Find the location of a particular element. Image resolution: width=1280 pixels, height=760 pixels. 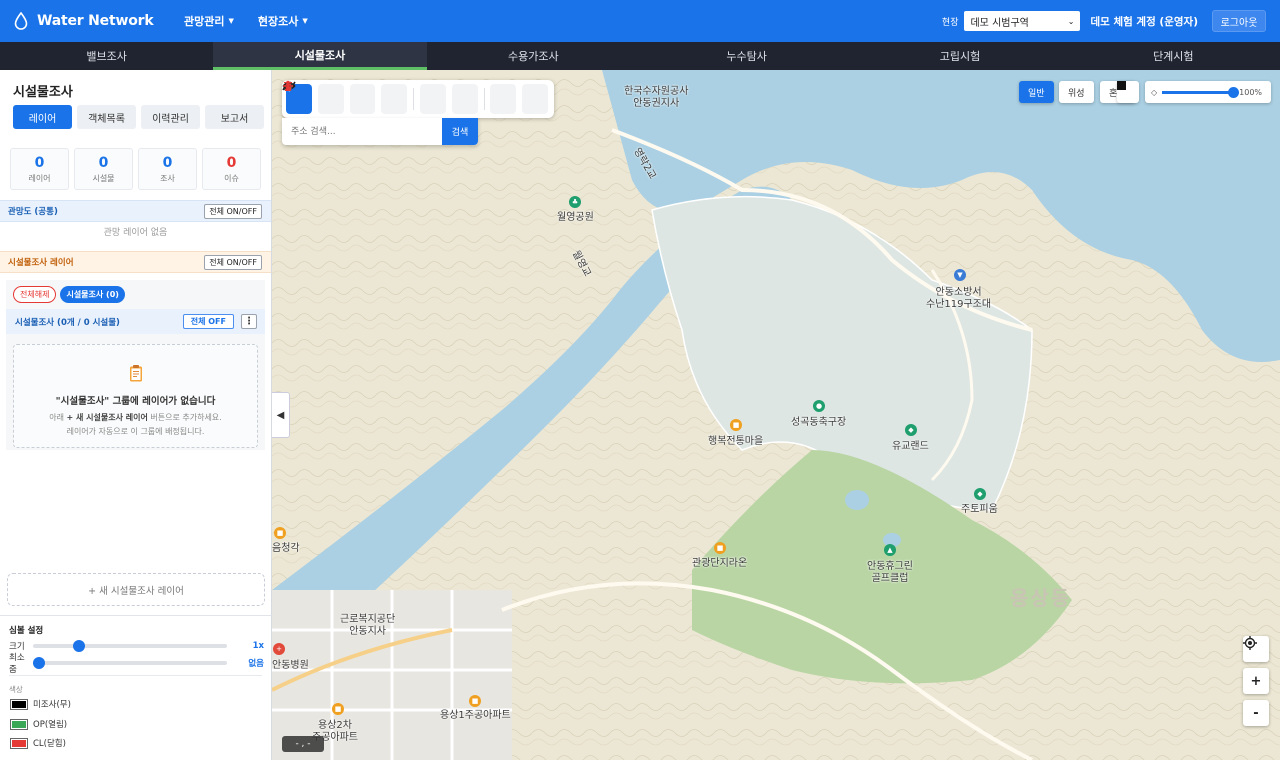

zoom-out-button: - is located at coordinates (1256, 713).